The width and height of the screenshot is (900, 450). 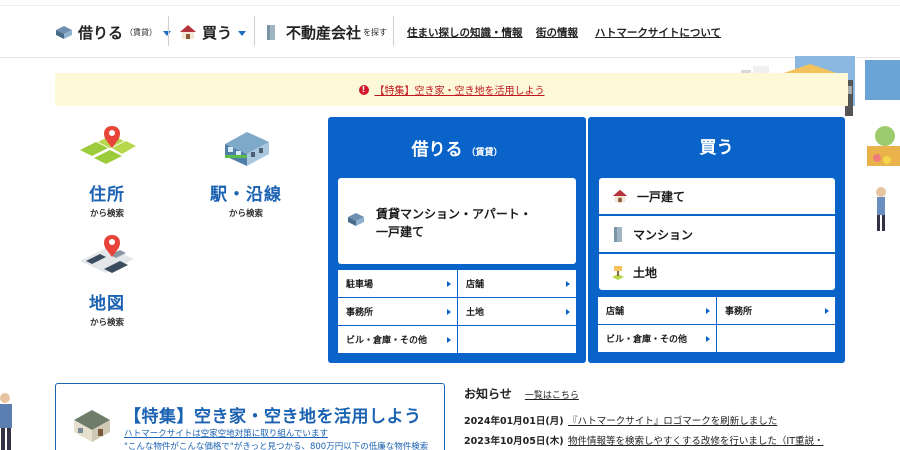 I want to click on map-icon, so click(x=107, y=254).